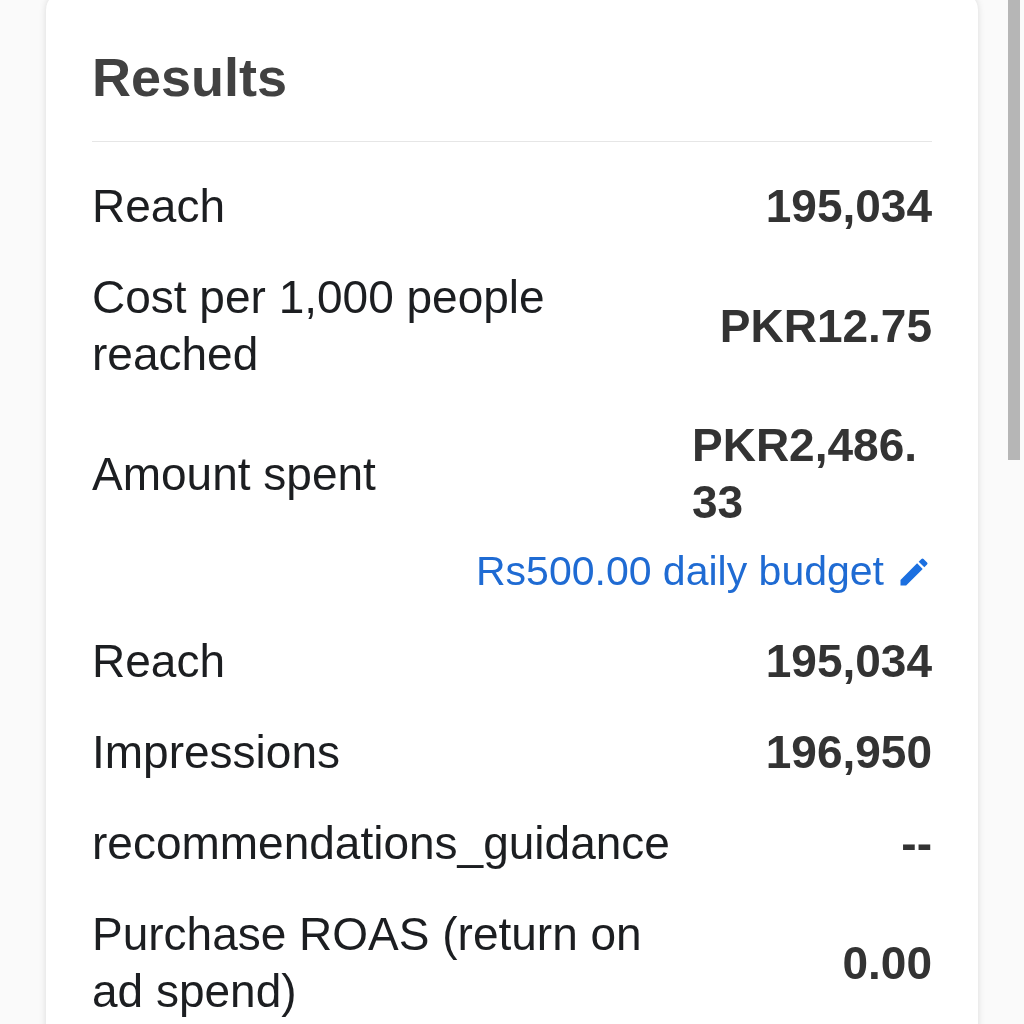 The width and height of the screenshot is (1024, 1024). I want to click on metric-label: Purchase ROAS (return on ad spend), so click(367, 963).